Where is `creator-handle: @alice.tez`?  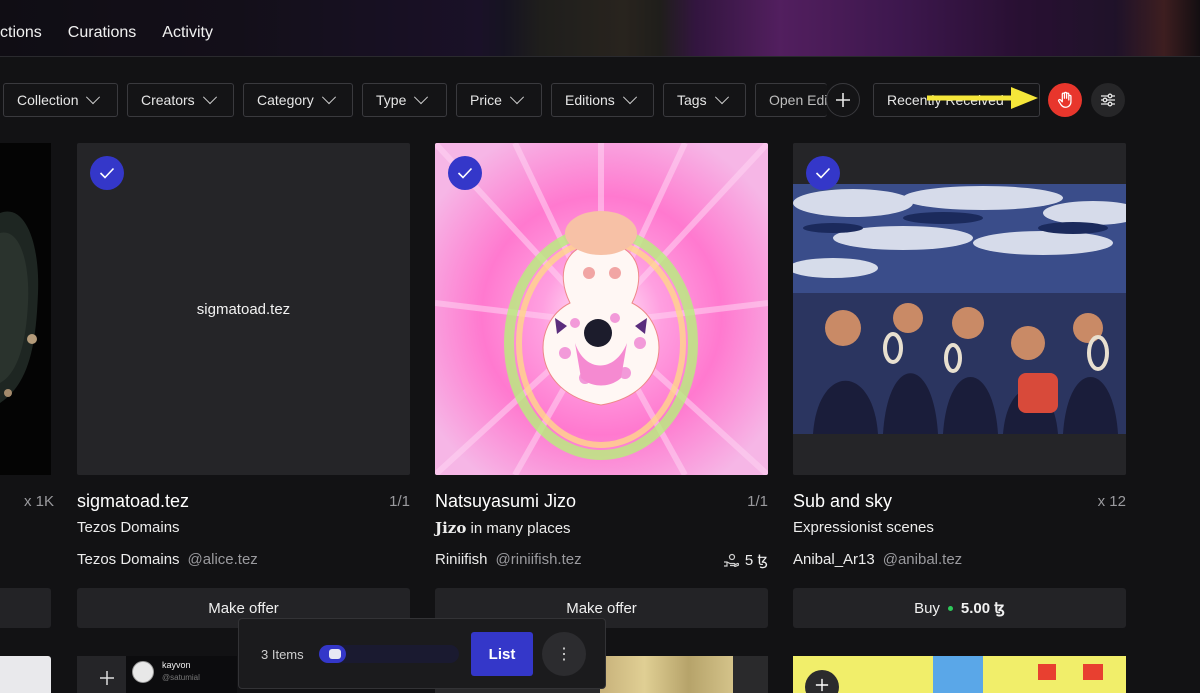 creator-handle: @alice.tez is located at coordinates (222, 559).